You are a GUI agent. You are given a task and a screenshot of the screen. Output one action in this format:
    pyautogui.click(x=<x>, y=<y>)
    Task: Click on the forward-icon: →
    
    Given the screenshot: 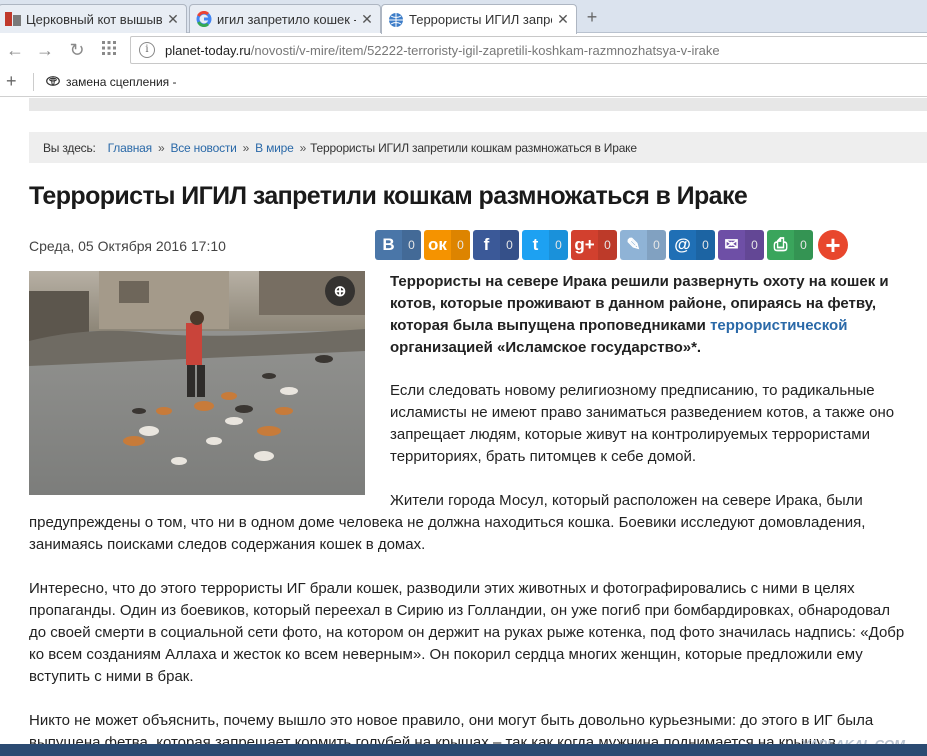 What is the action you would take?
    pyautogui.click(x=45, y=50)
    